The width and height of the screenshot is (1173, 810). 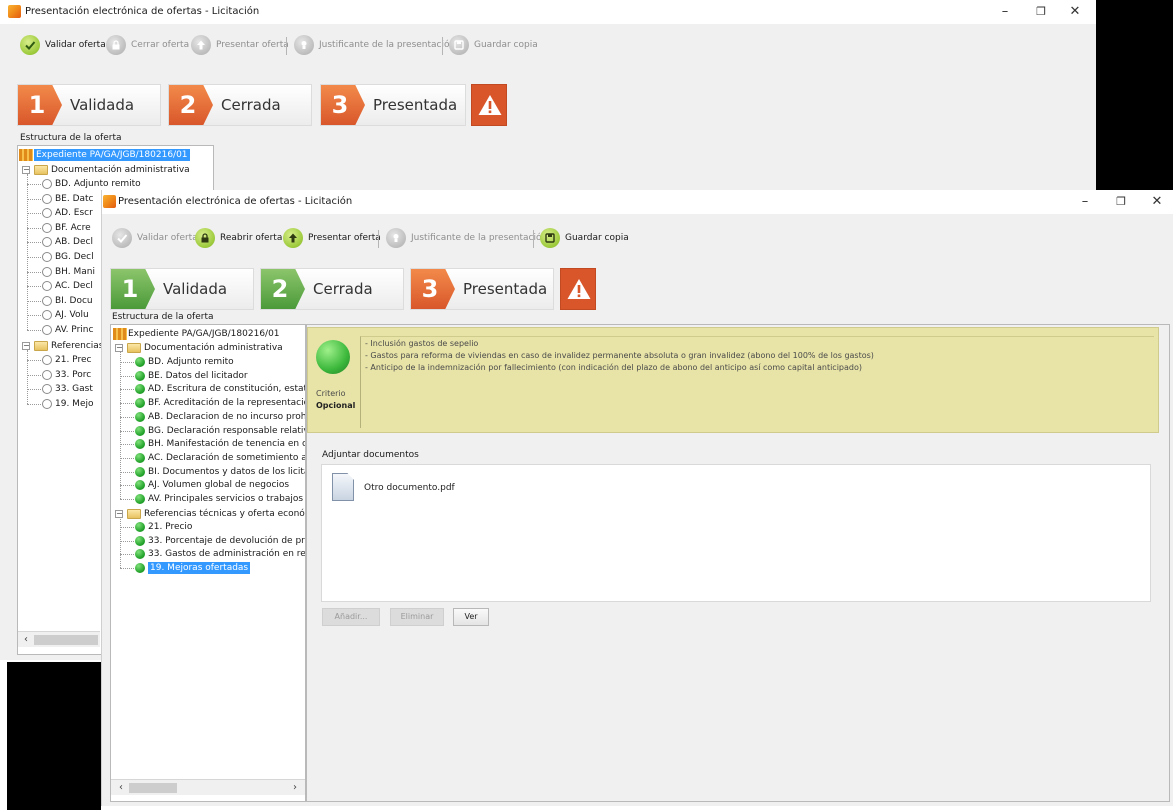 I want to click on structure-label: Estructura de la oferta, so click(x=71, y=138).